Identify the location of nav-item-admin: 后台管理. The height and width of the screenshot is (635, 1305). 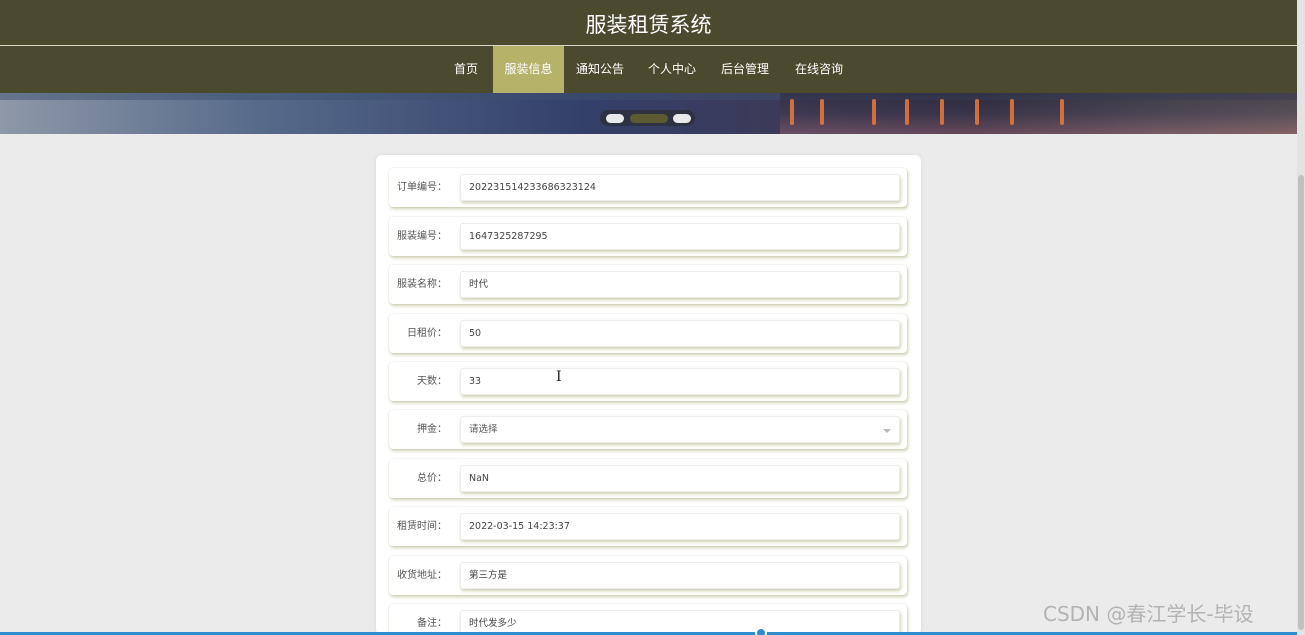
(745, 69).